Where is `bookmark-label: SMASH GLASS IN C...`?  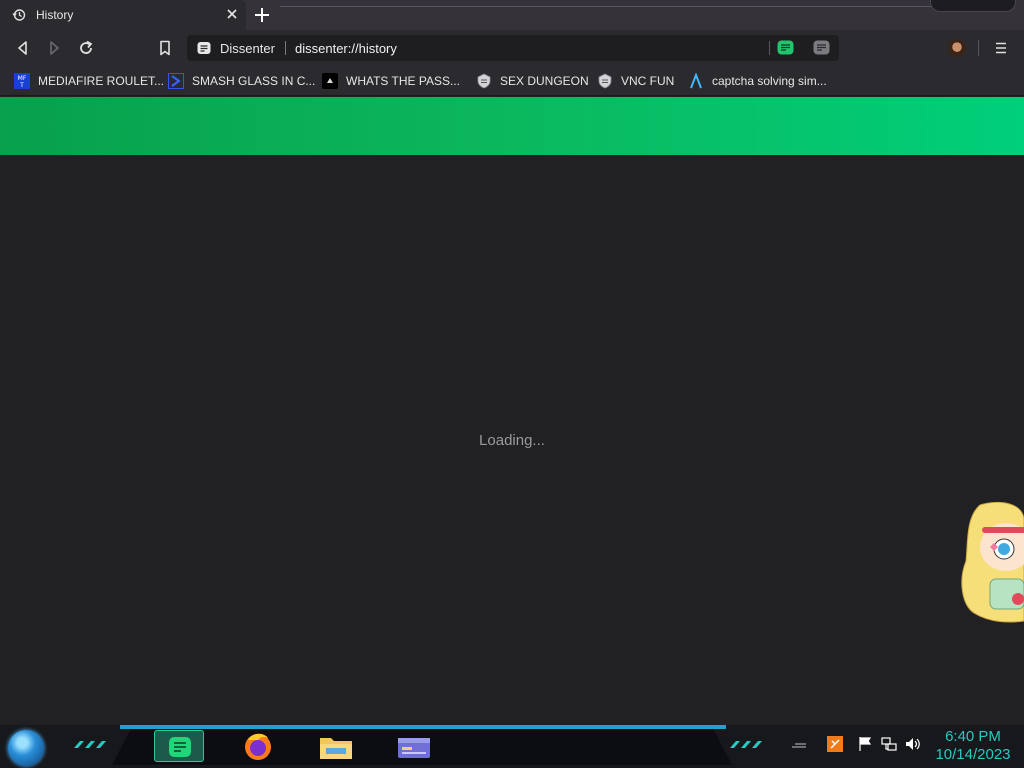 bookmark-label: SMASH GLASS IN C... is located at coordinates (254, 81).